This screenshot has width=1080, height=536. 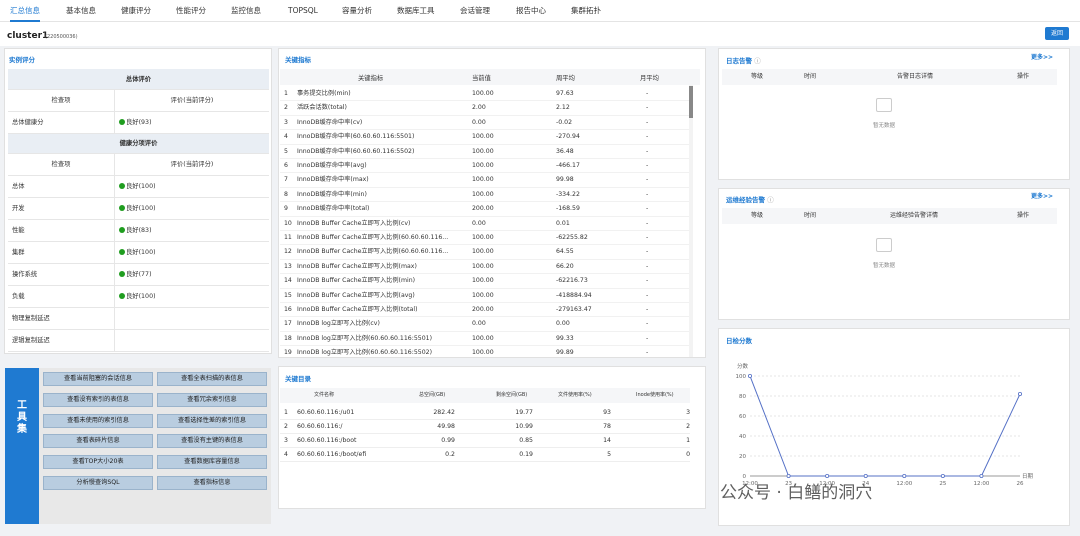 What do you see at coordinates (607, 412) in the screenshot?
I see `dirs-cell: 93` at bounding box center [607, 412].